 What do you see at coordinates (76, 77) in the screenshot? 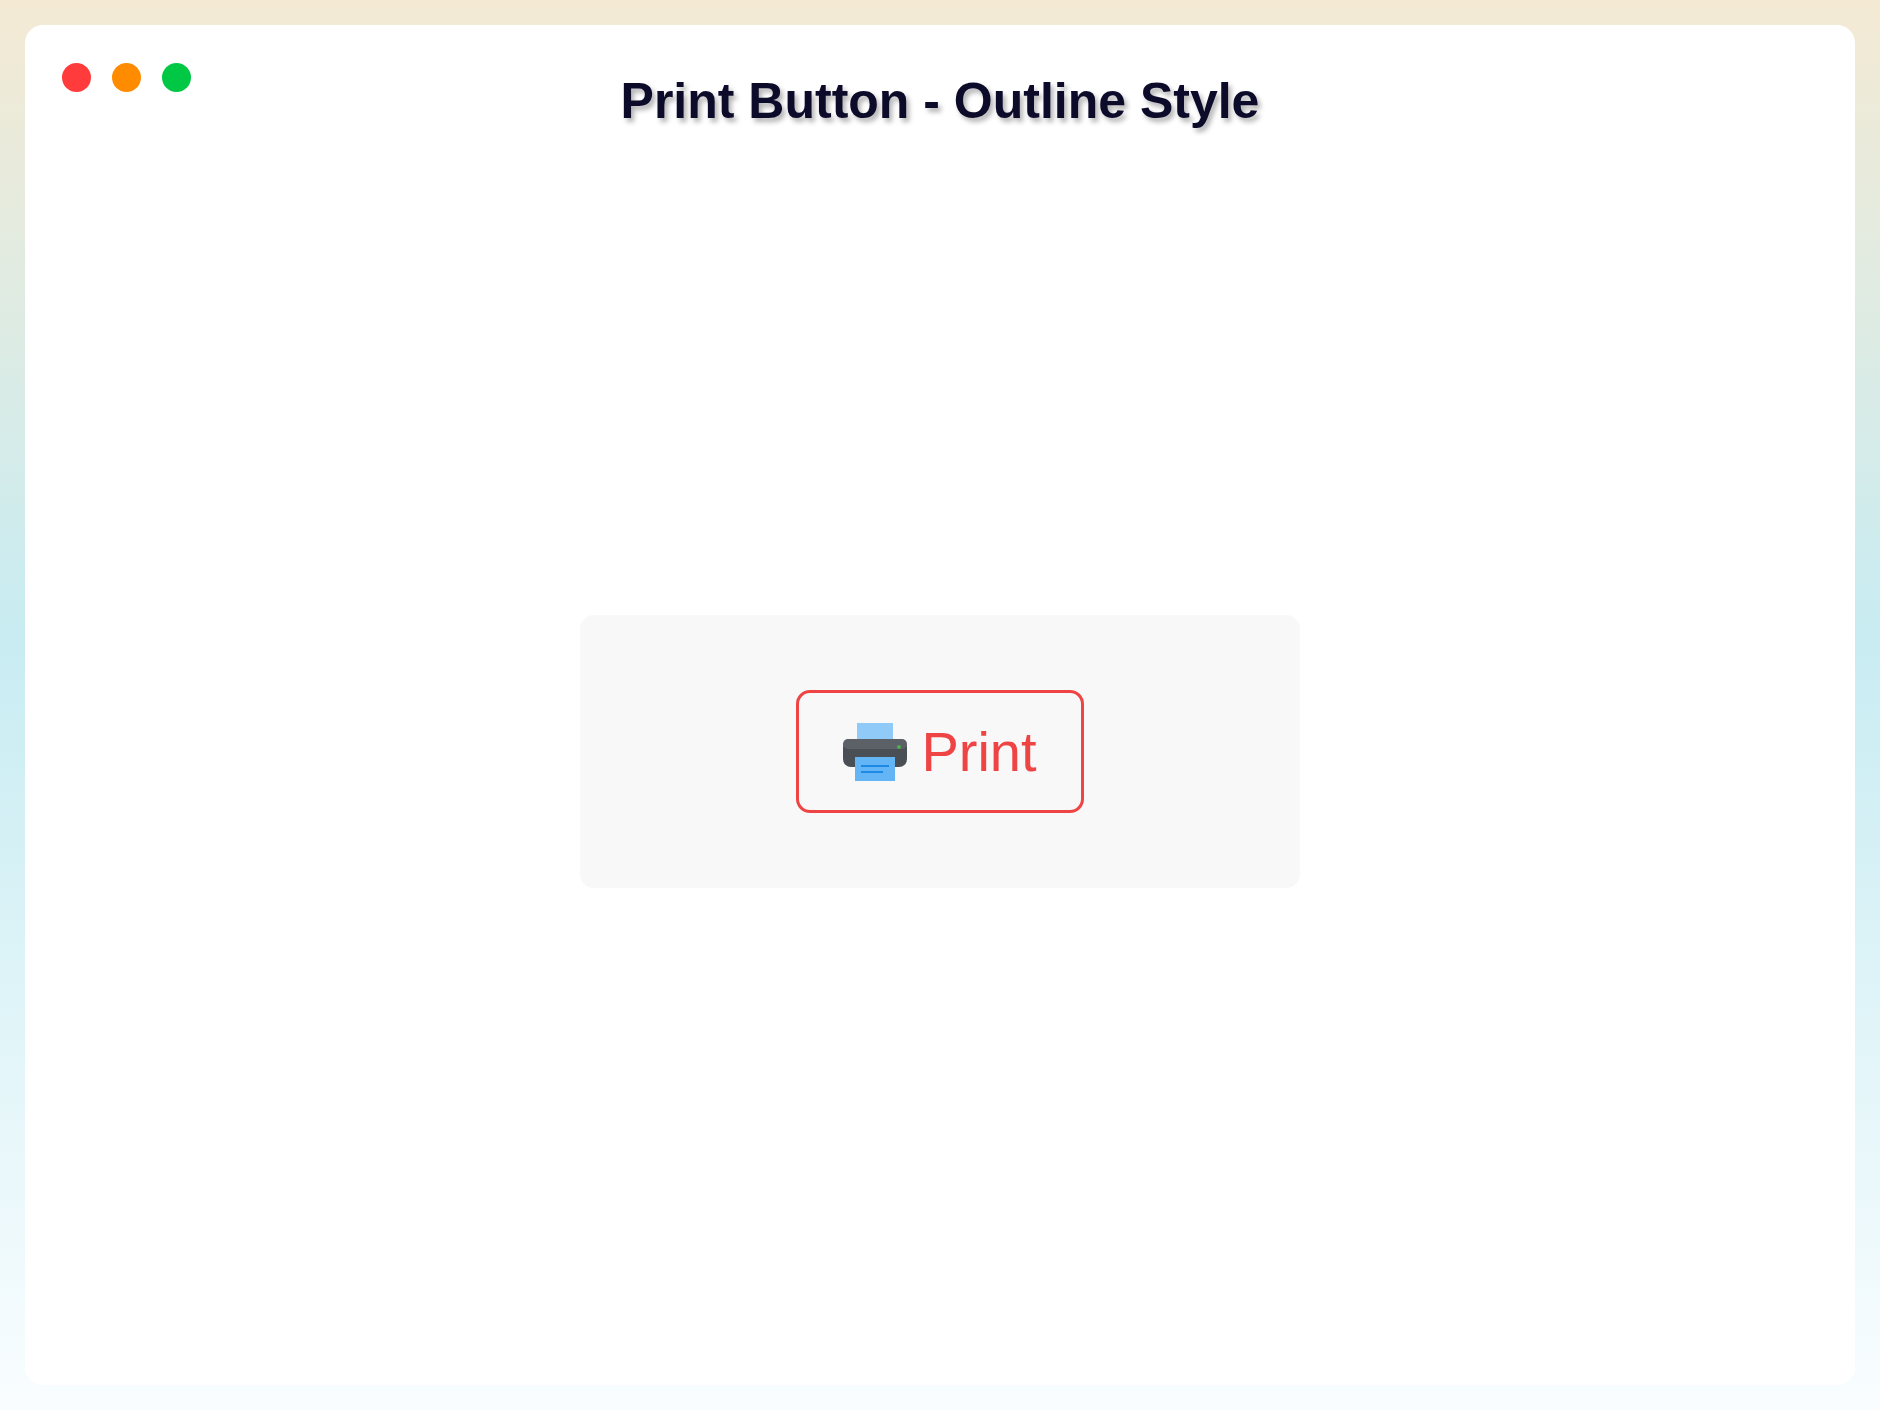
I see `close-button` at bounding box center [76, 77].